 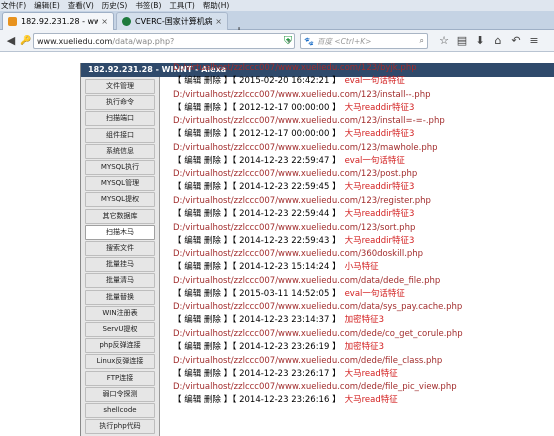 I want to click on url-path: /data/wap.php?, so click(x=143, y=41).